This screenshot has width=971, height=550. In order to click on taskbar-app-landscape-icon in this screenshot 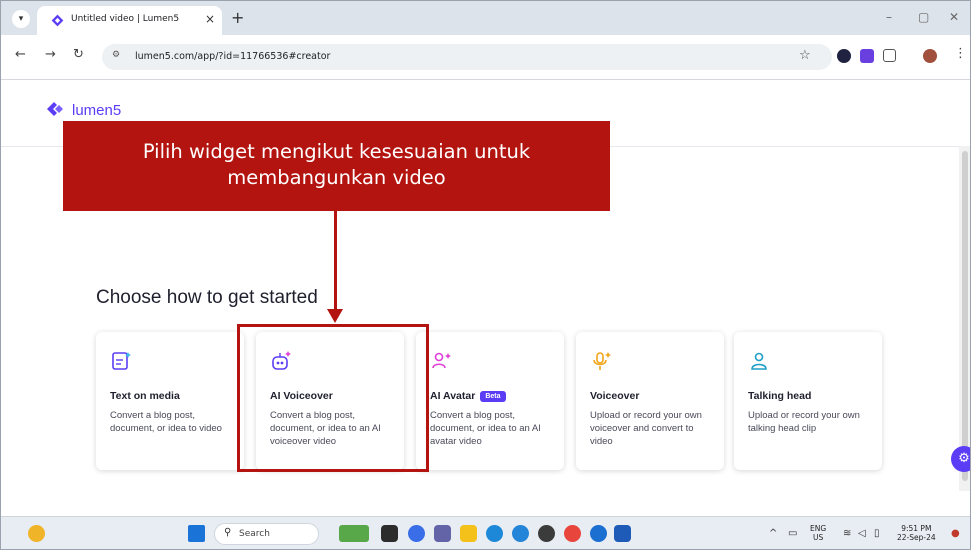, I will do `click(354, 533)`.